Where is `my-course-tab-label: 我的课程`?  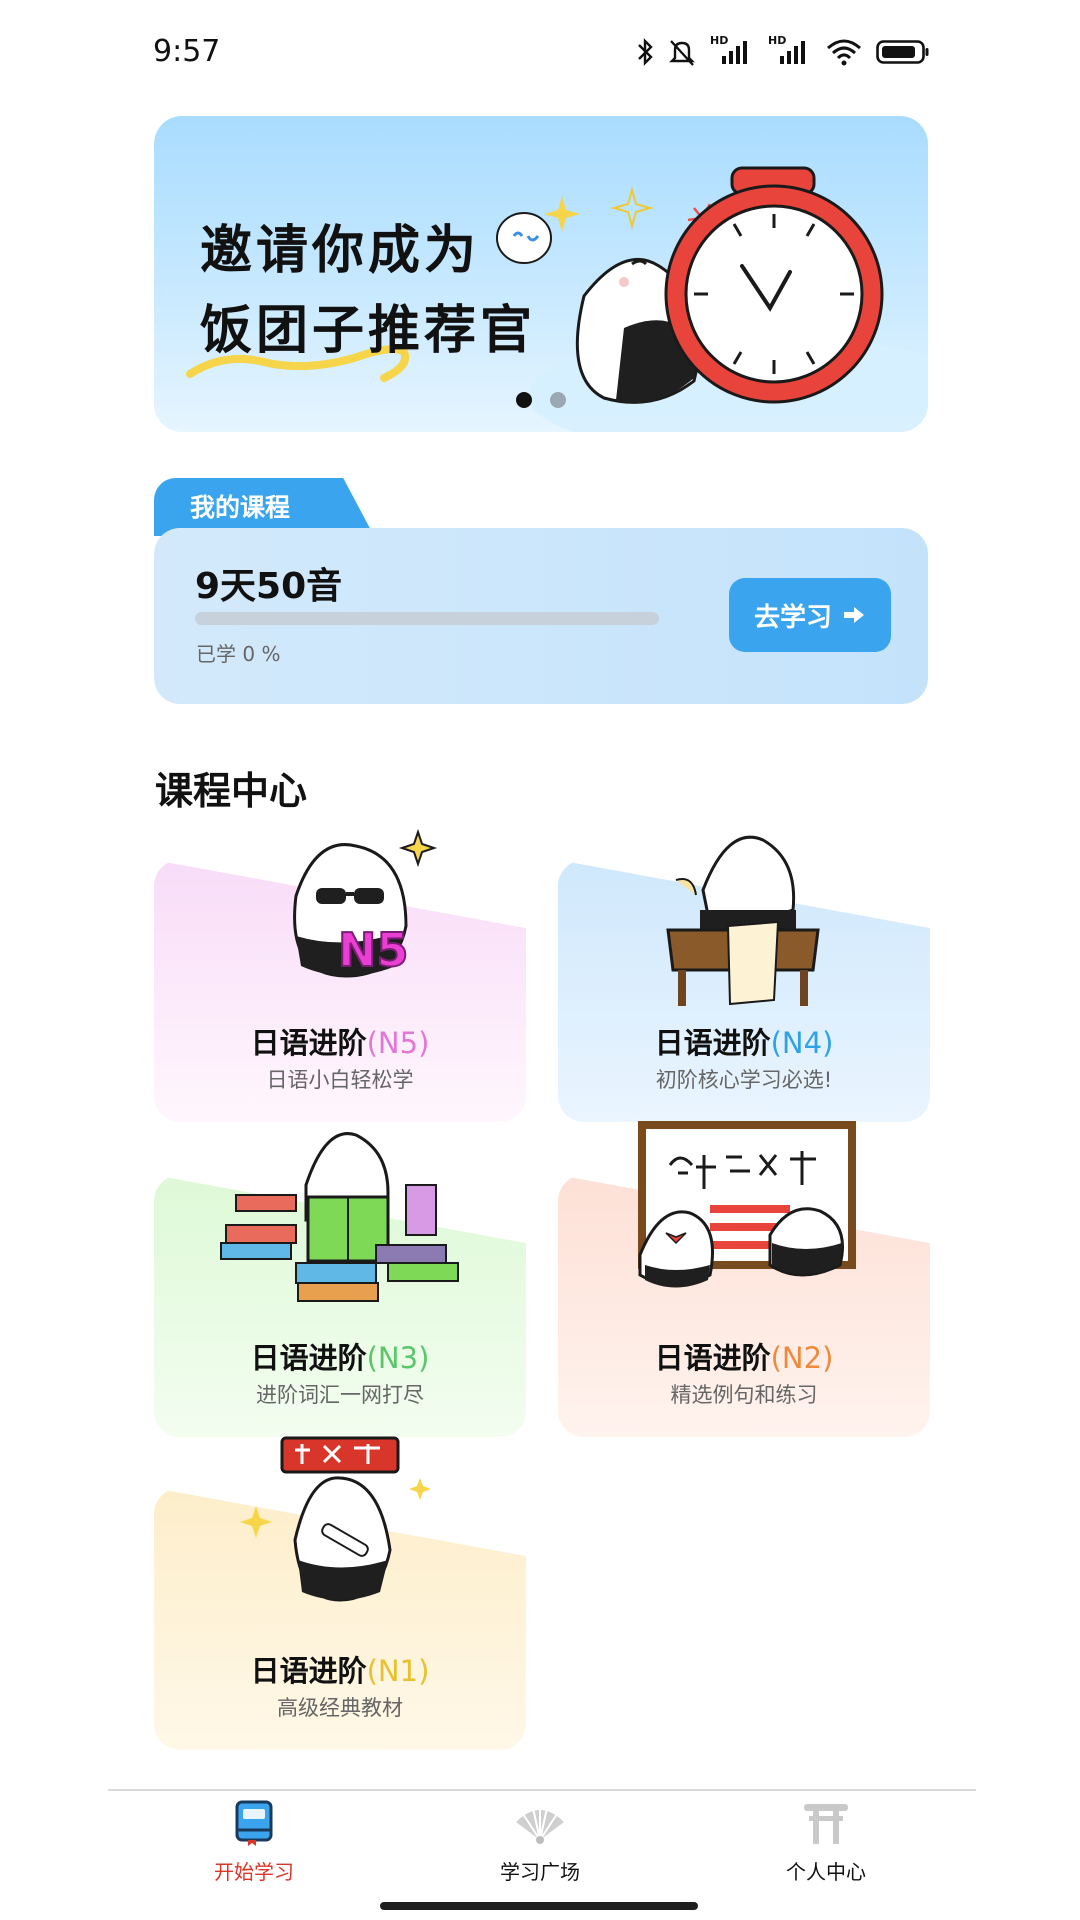 my-course-tab-label: 我的课程 is located at coordinates (240, 507).